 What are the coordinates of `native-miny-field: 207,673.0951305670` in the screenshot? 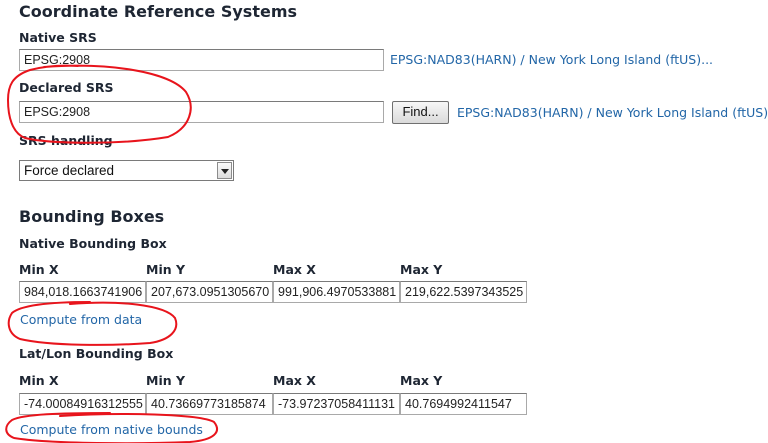 It's located at (209, 292).